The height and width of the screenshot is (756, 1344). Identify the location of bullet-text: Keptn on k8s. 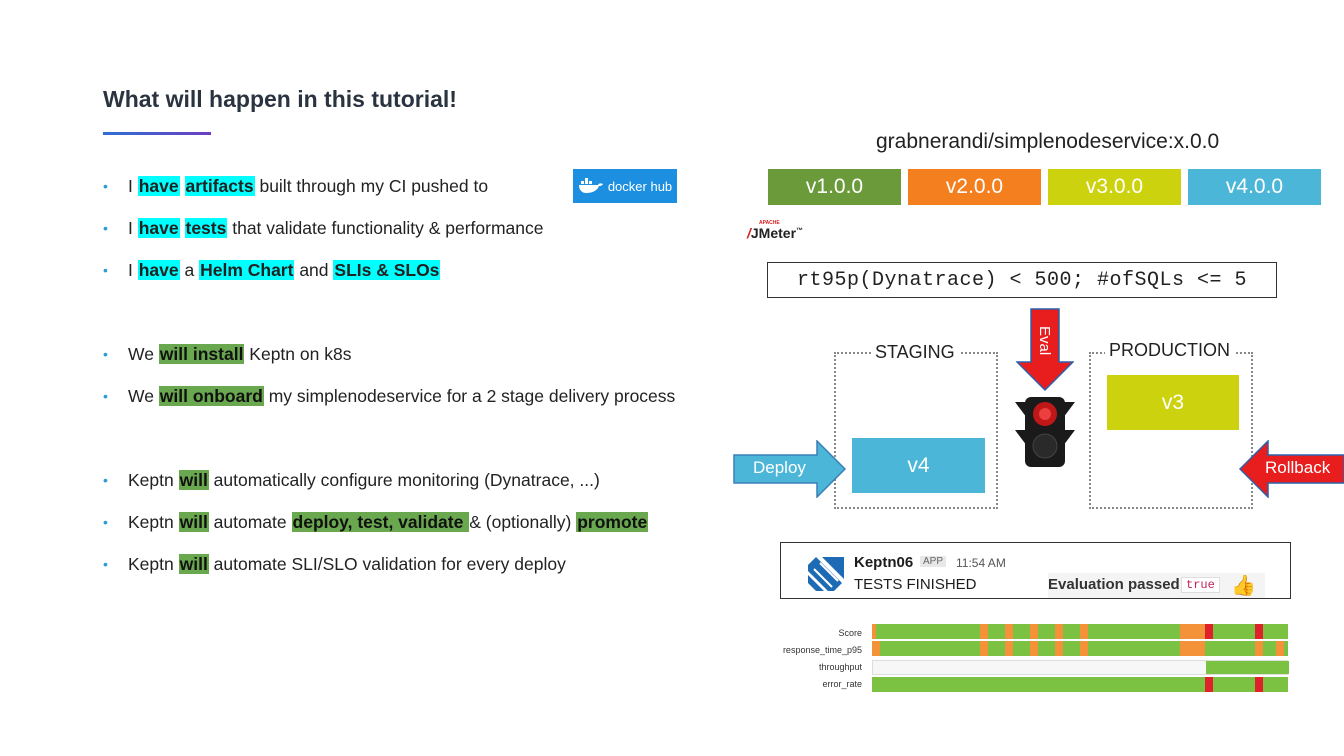
(298, 354).